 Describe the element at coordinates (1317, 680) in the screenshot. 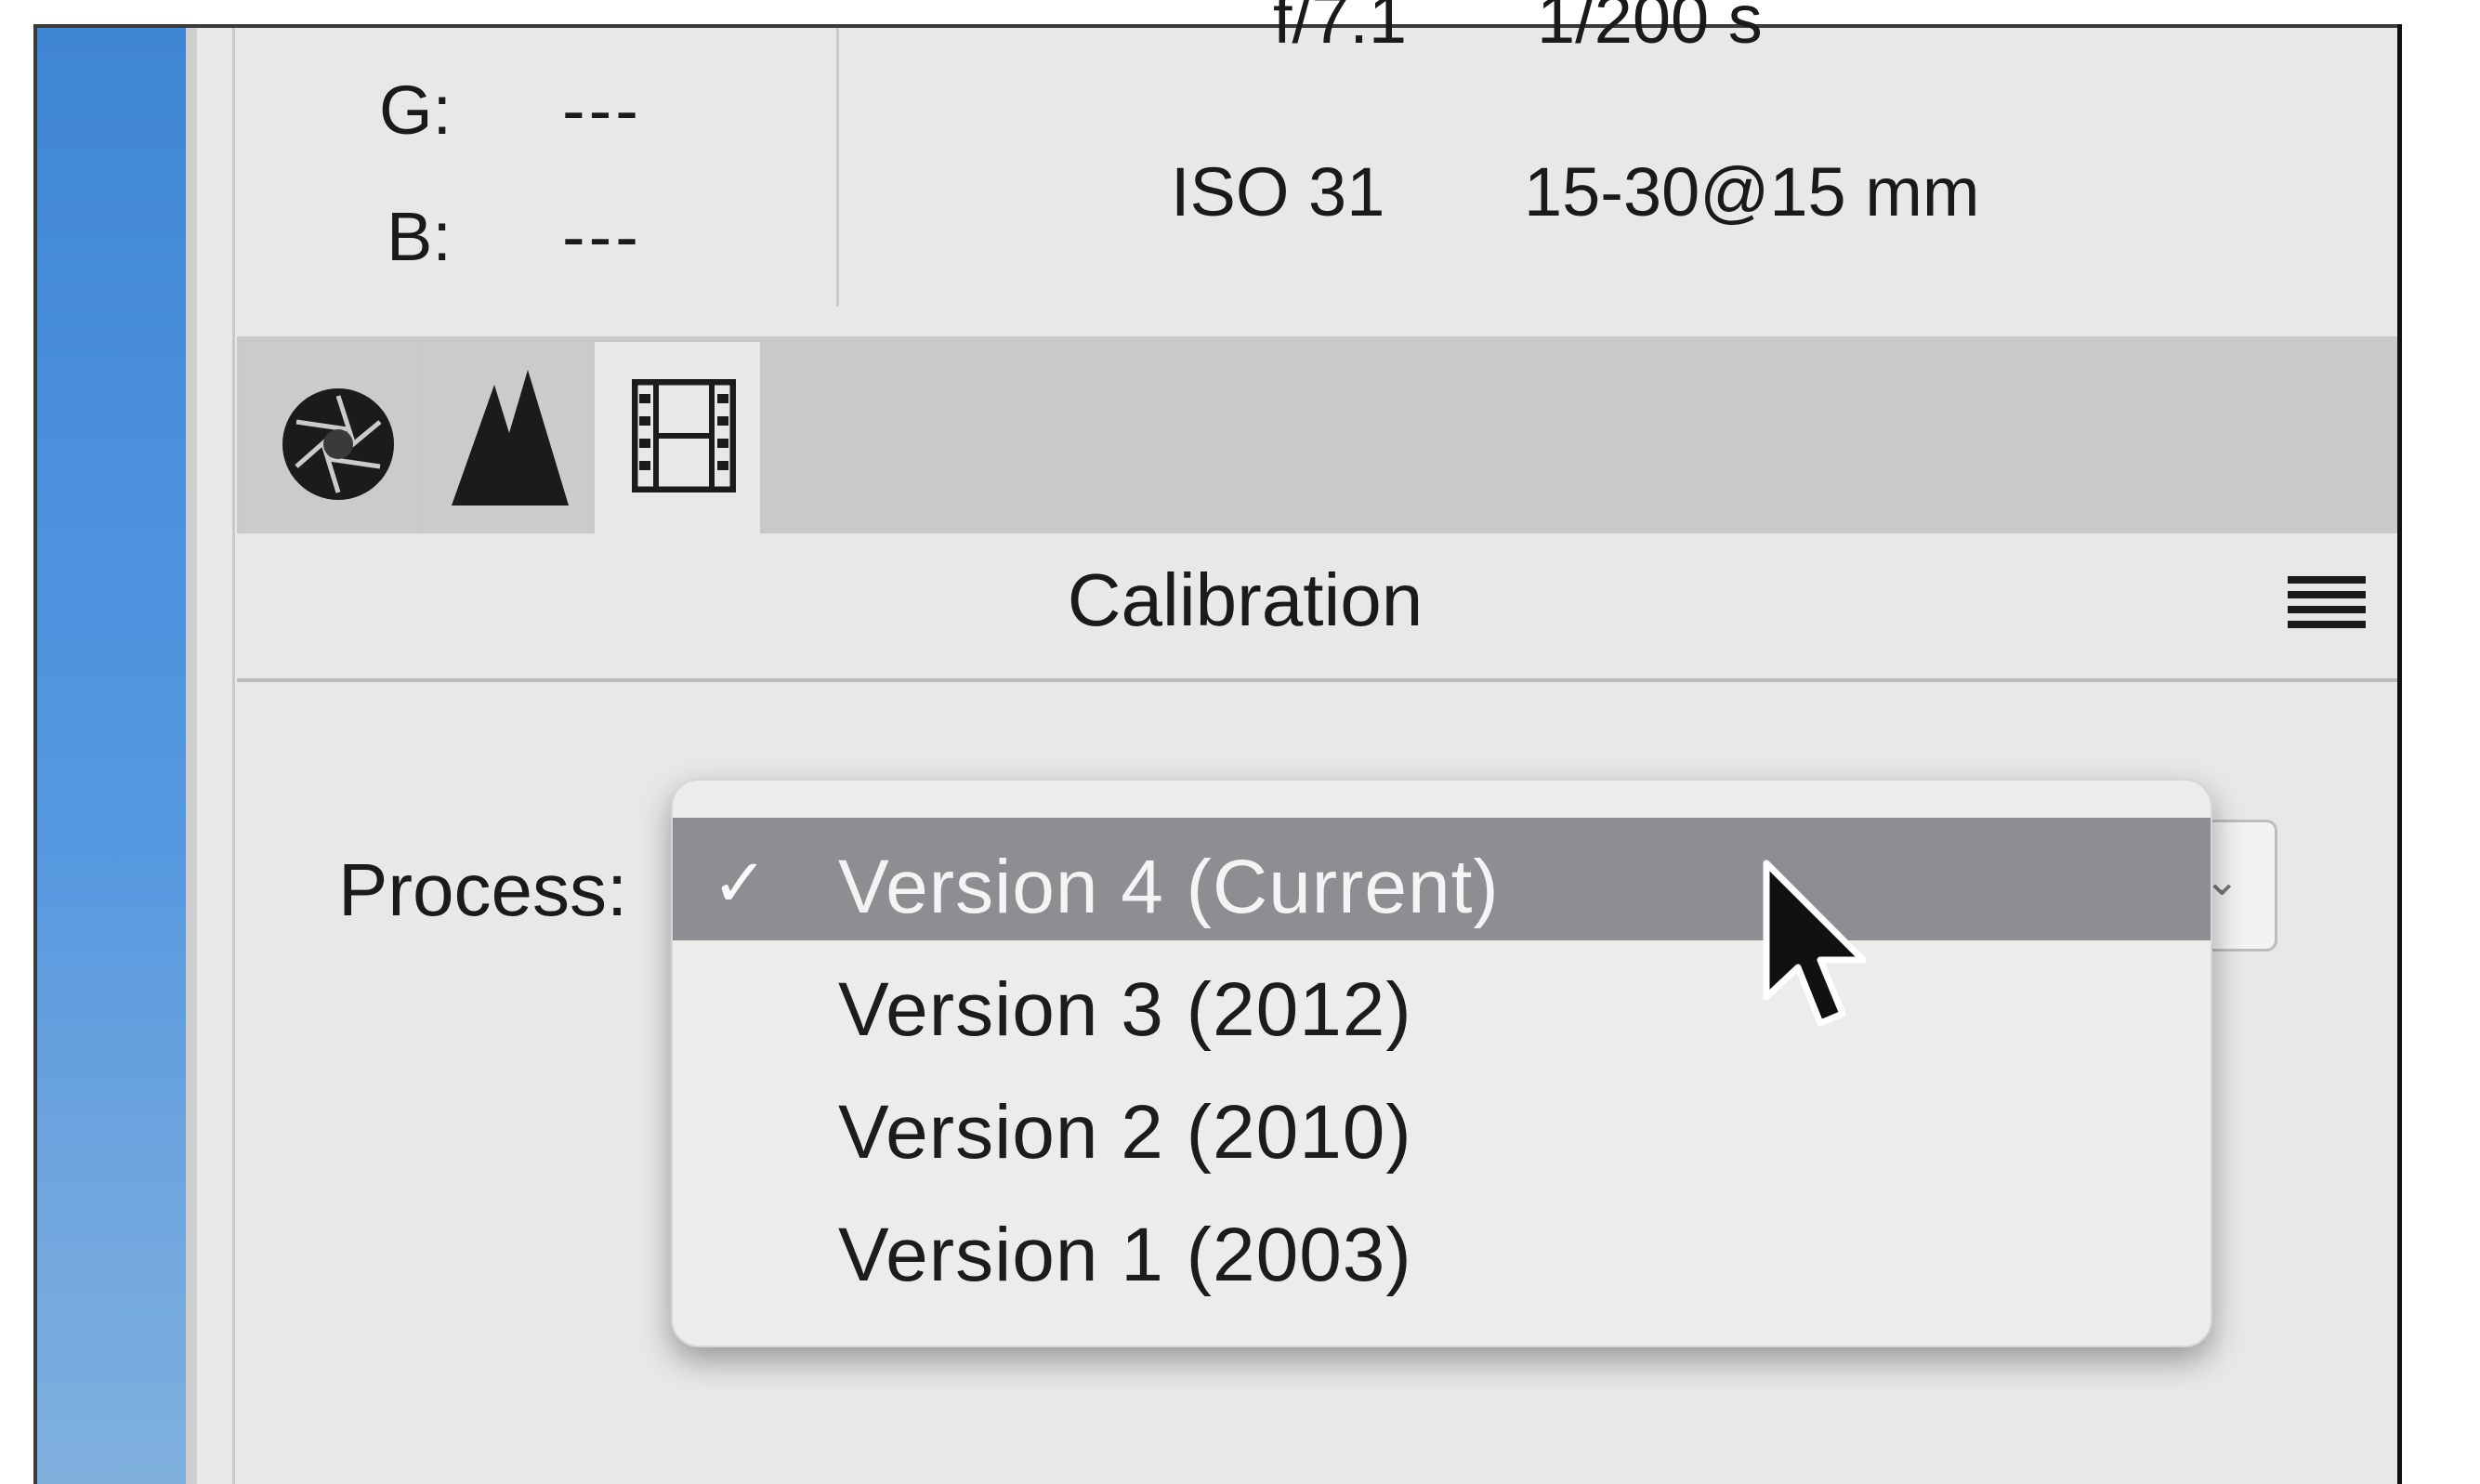

I see `header-separator` at that location.